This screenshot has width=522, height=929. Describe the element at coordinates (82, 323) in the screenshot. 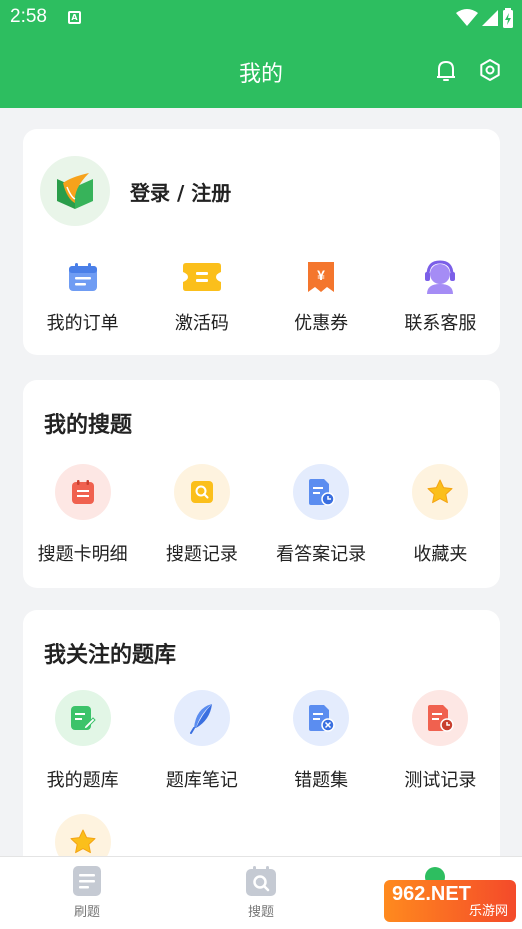

I see `my-orders-label: 我的订单` at that location.